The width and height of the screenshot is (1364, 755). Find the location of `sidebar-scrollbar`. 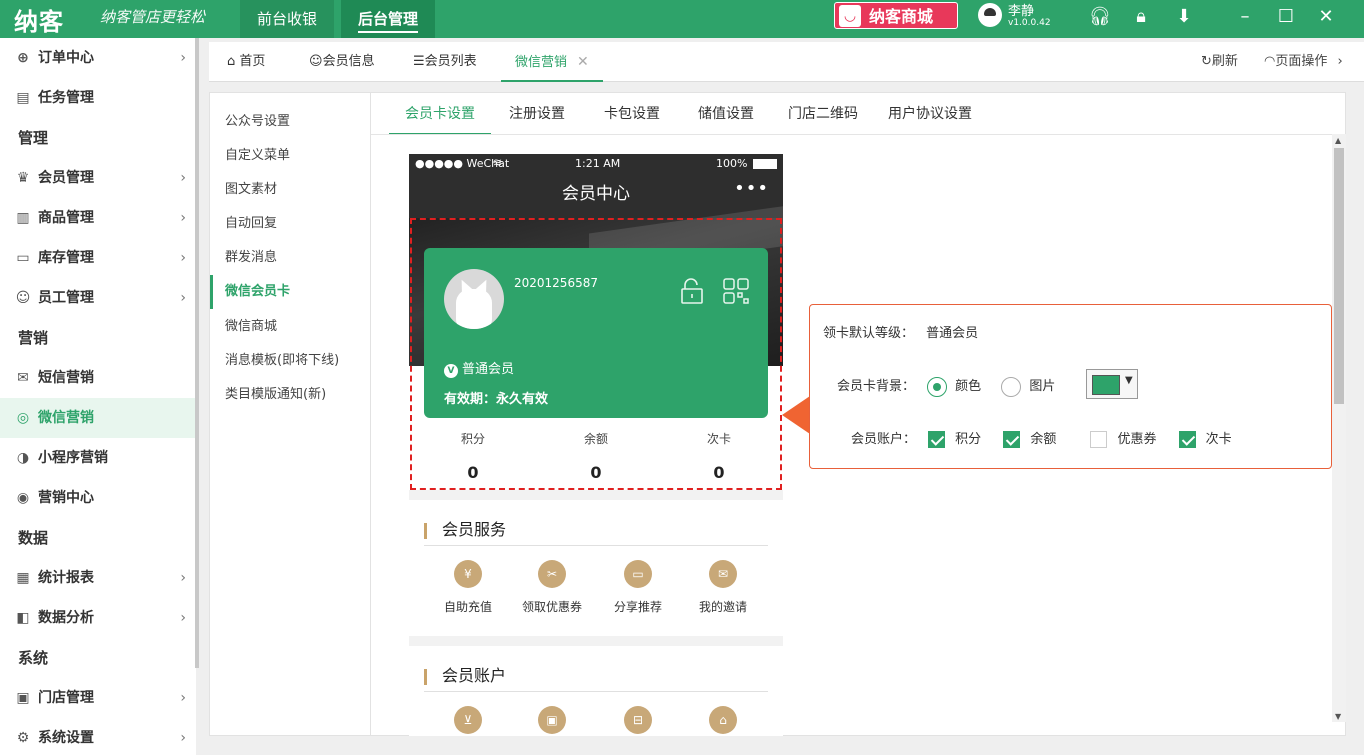

sidebar-scrollbar is located at coordinates (197, 353).